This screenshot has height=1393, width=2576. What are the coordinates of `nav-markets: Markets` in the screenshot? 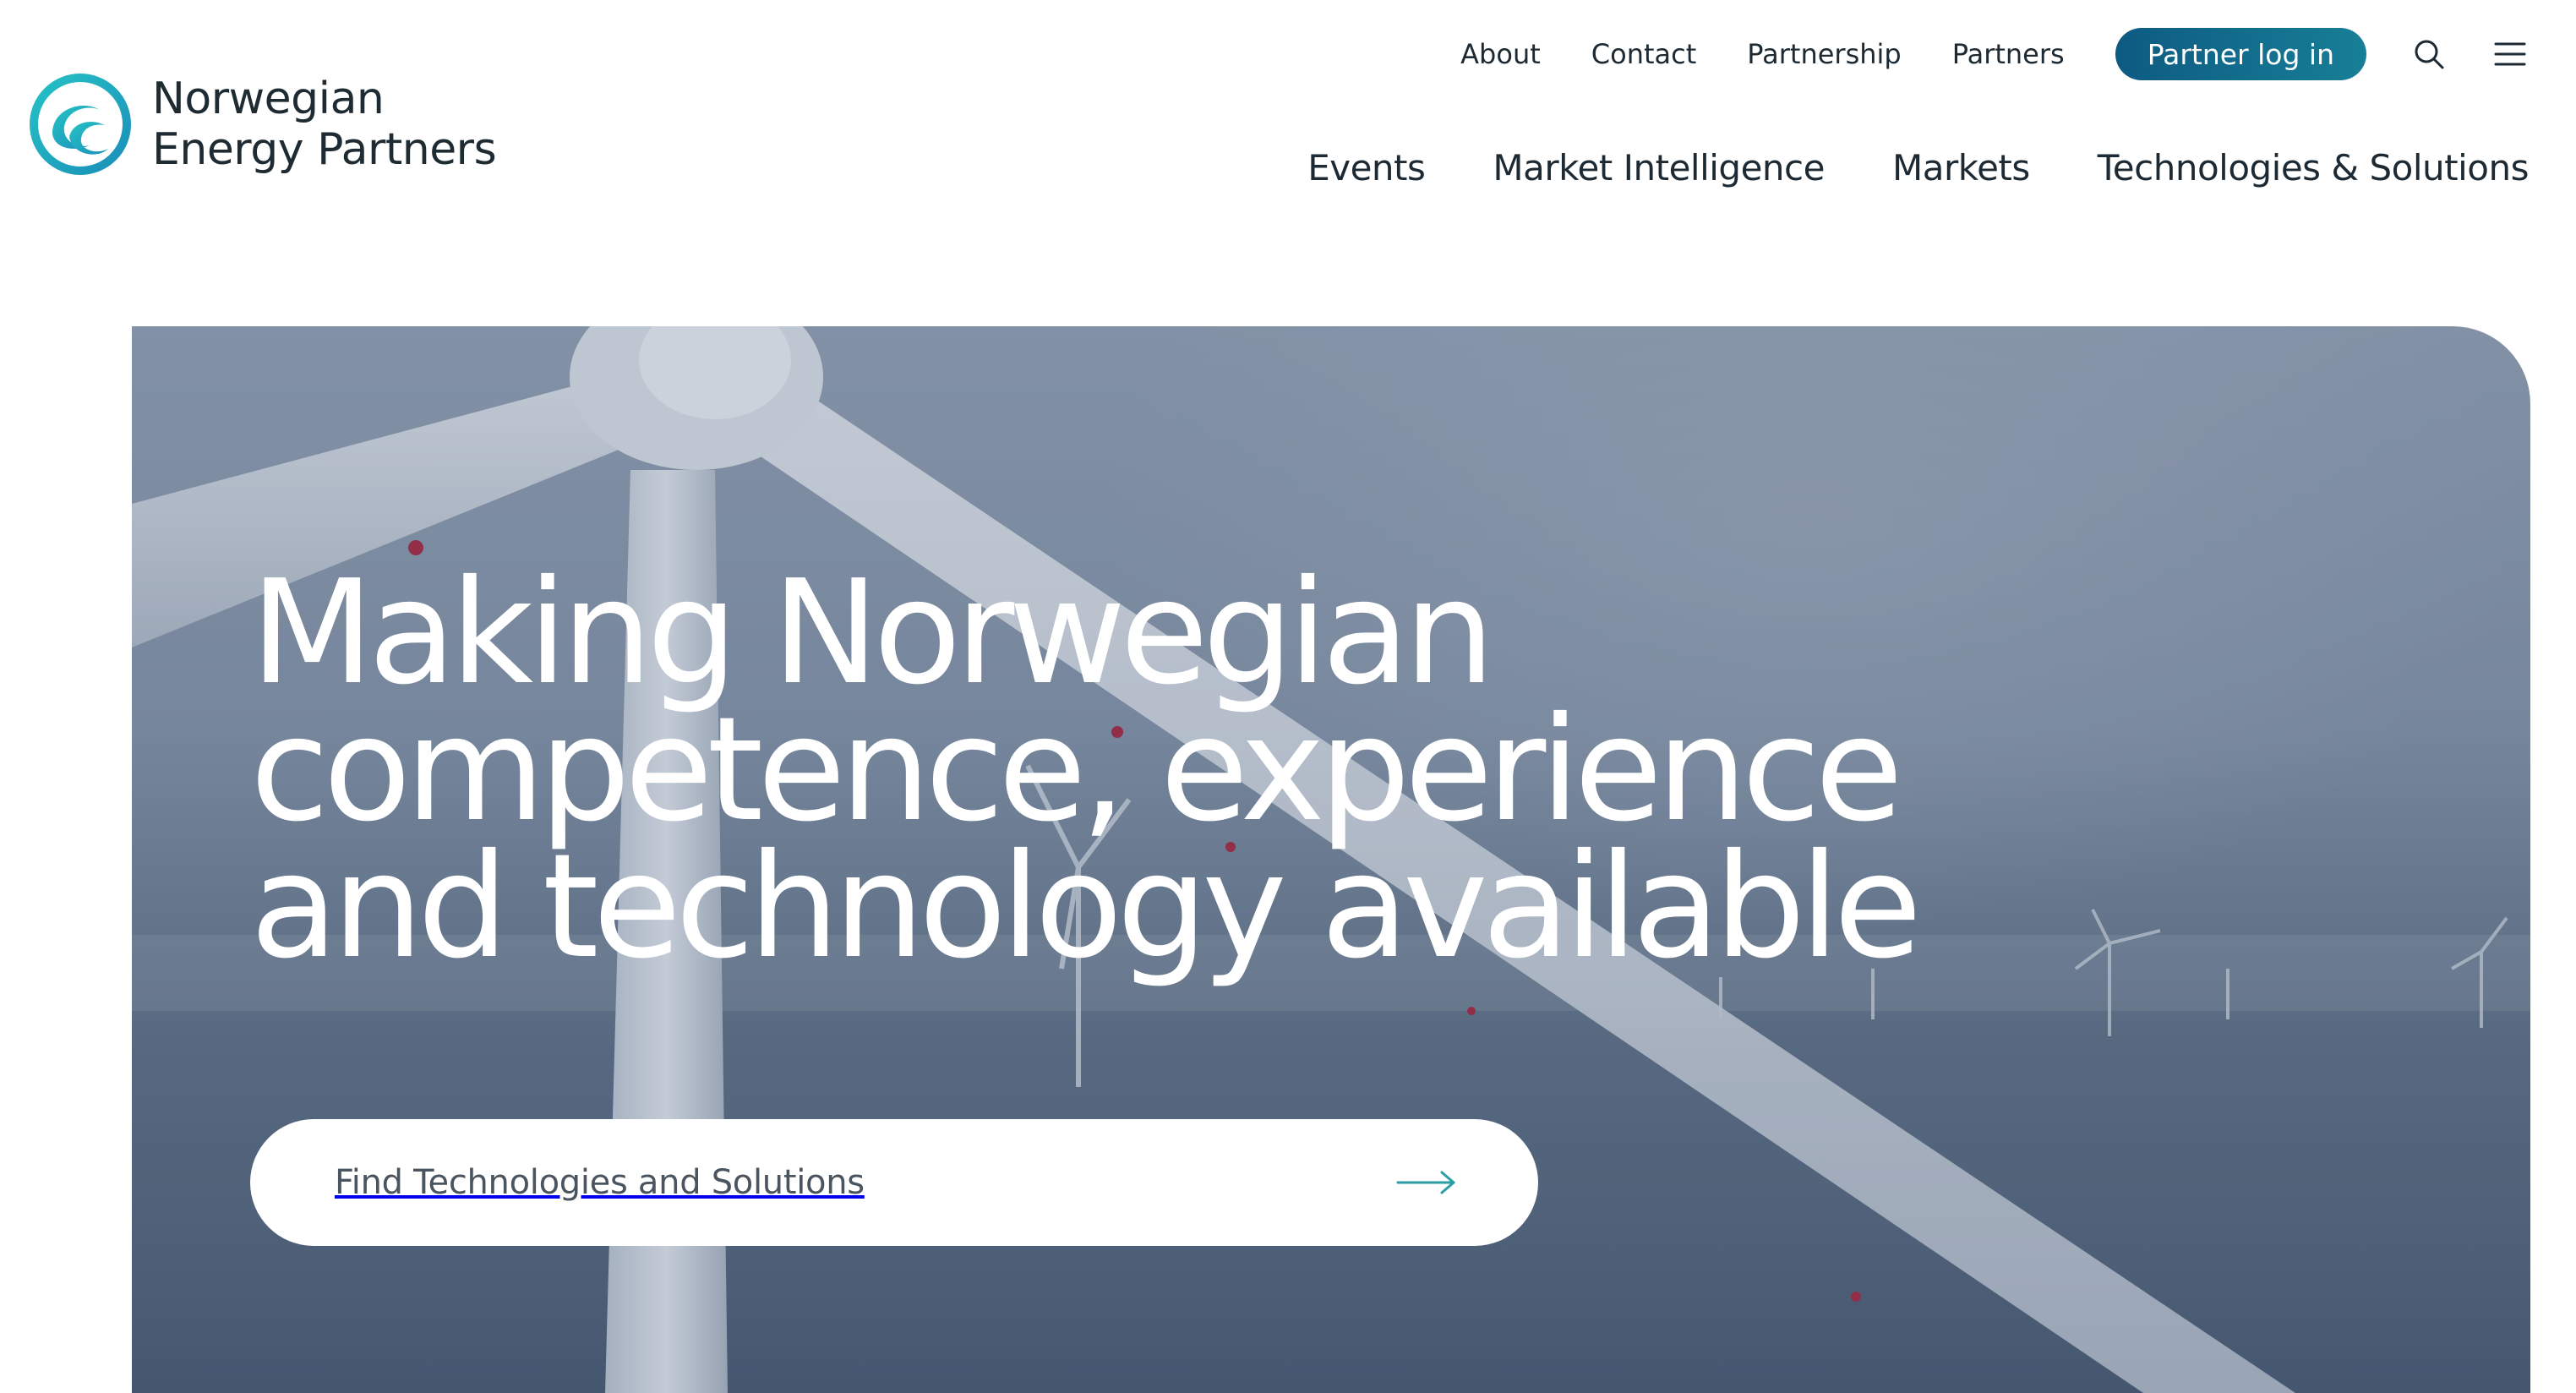 It's located at (1961, 168).